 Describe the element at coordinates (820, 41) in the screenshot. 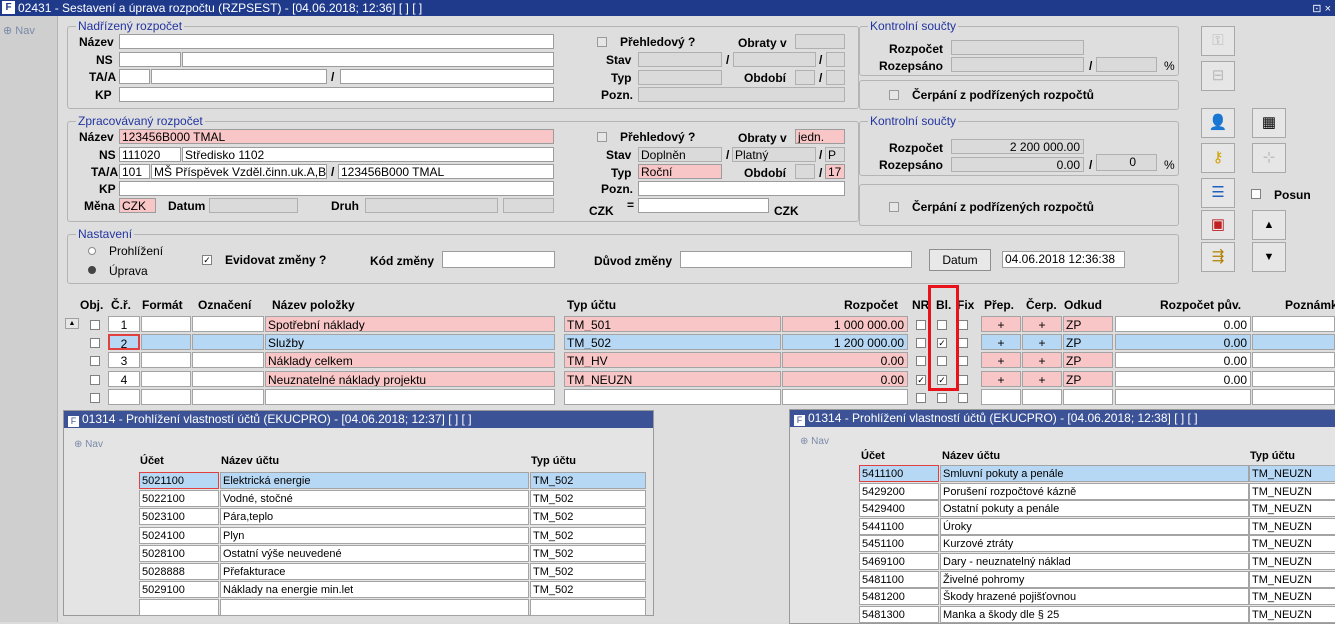

I see `nadrizeny-obraty-field` at that location.